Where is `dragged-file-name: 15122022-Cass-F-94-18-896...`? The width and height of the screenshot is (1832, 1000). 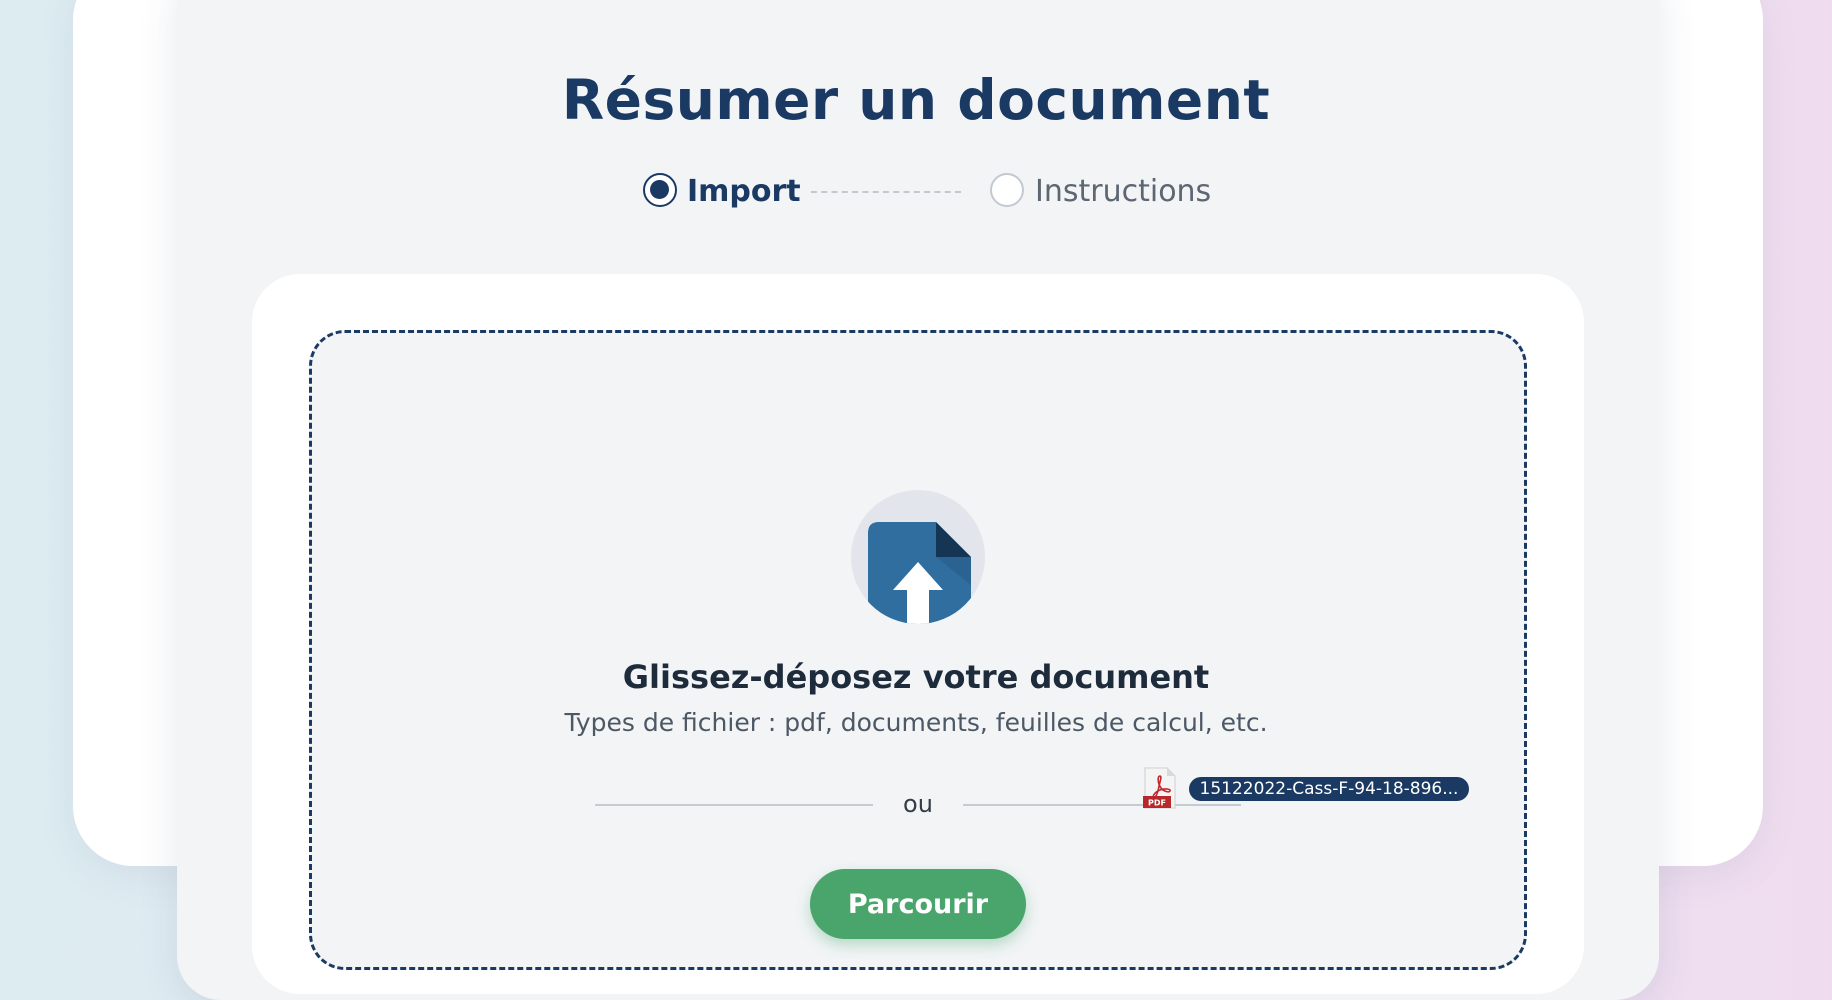
dragged-file-name: 15122022-Cass-F-94-18-896... is located at coordinates (1329, 789).